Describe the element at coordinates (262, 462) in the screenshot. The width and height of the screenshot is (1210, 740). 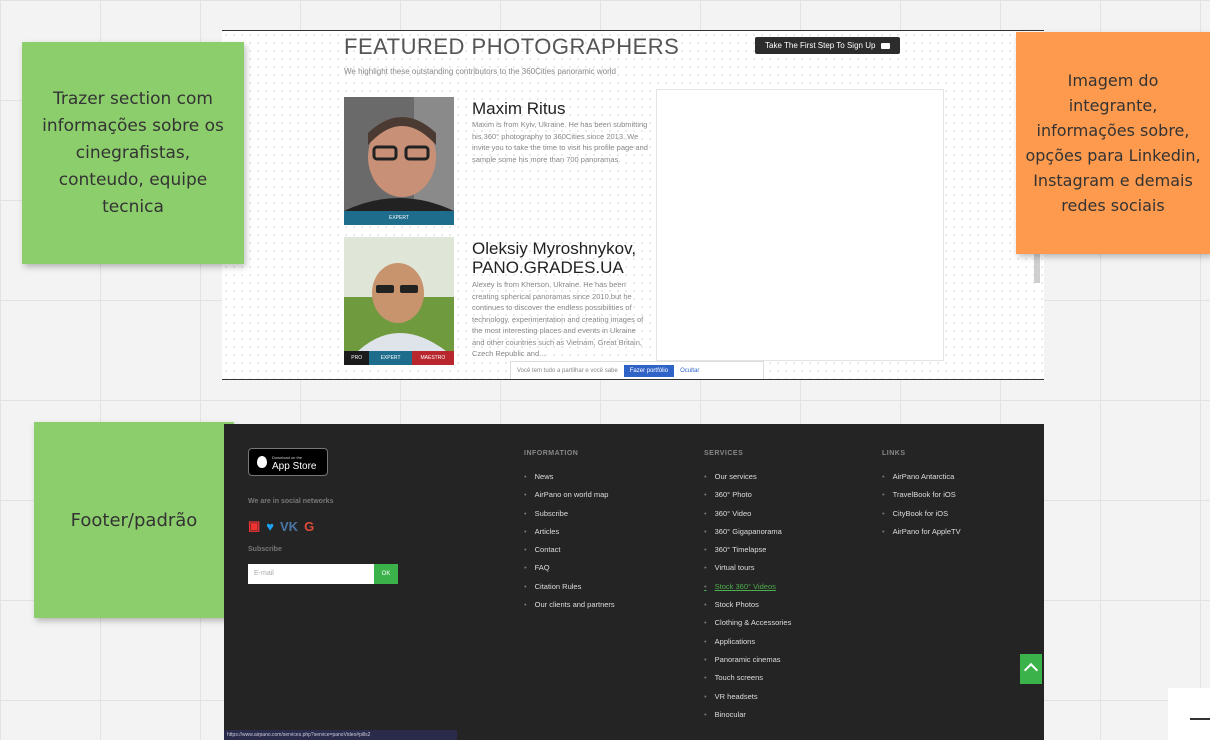
I see `apple-icon` at that location.